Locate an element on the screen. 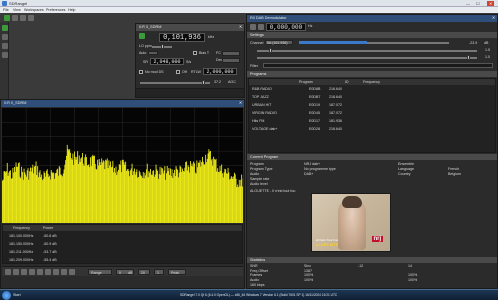 The height and width of the screenshot is (300, 498). table-row: R&B RADIO E0D8B 218.640 is located at coordinates (372, 89).